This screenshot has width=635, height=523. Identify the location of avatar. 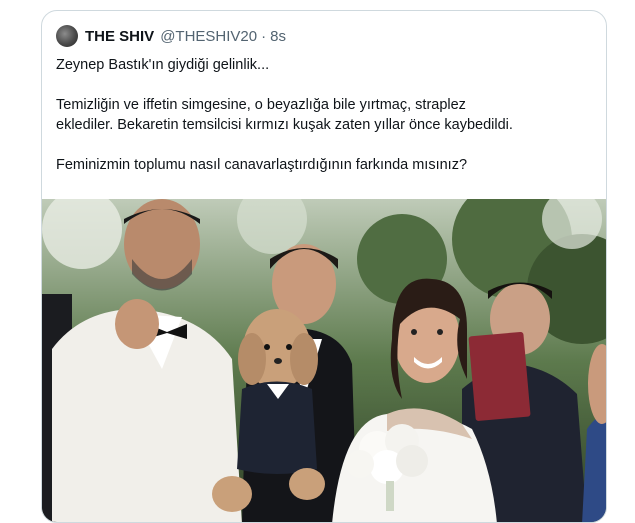
(67, 36).